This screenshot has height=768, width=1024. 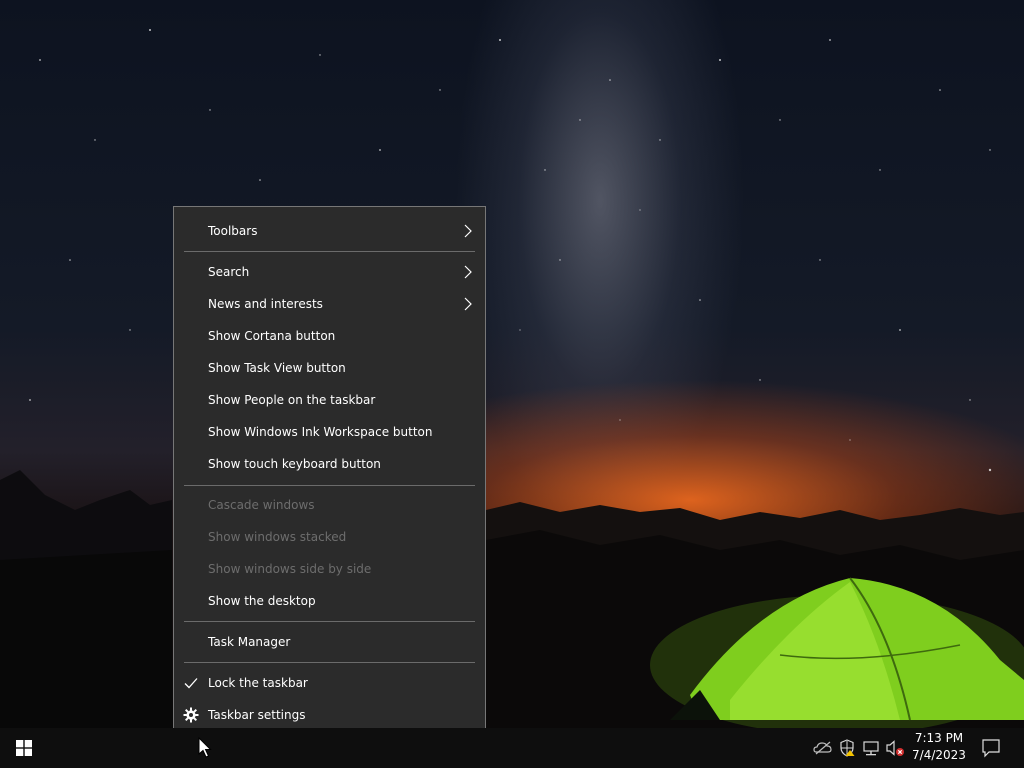 What do you see at coordinates (257, 715) in the screenshot?
I see `menu-item-label: Taskbar settings` at bounding box center [257, 715].